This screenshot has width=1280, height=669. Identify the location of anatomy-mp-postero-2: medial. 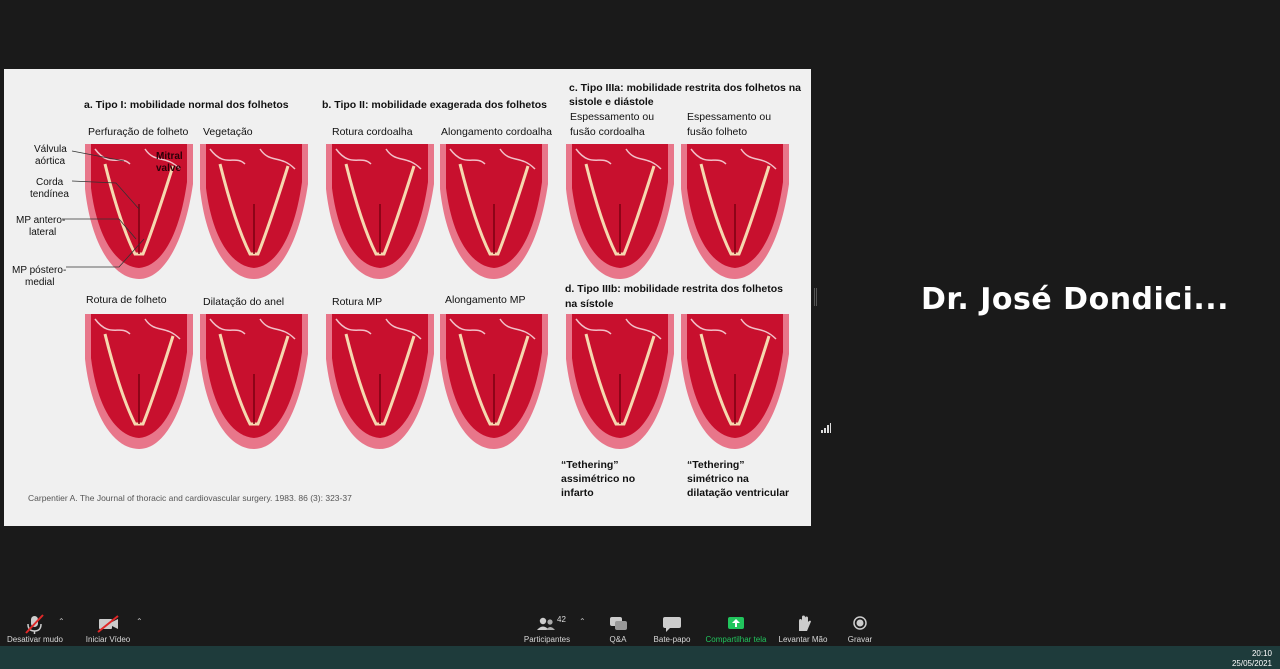
(40, 282).